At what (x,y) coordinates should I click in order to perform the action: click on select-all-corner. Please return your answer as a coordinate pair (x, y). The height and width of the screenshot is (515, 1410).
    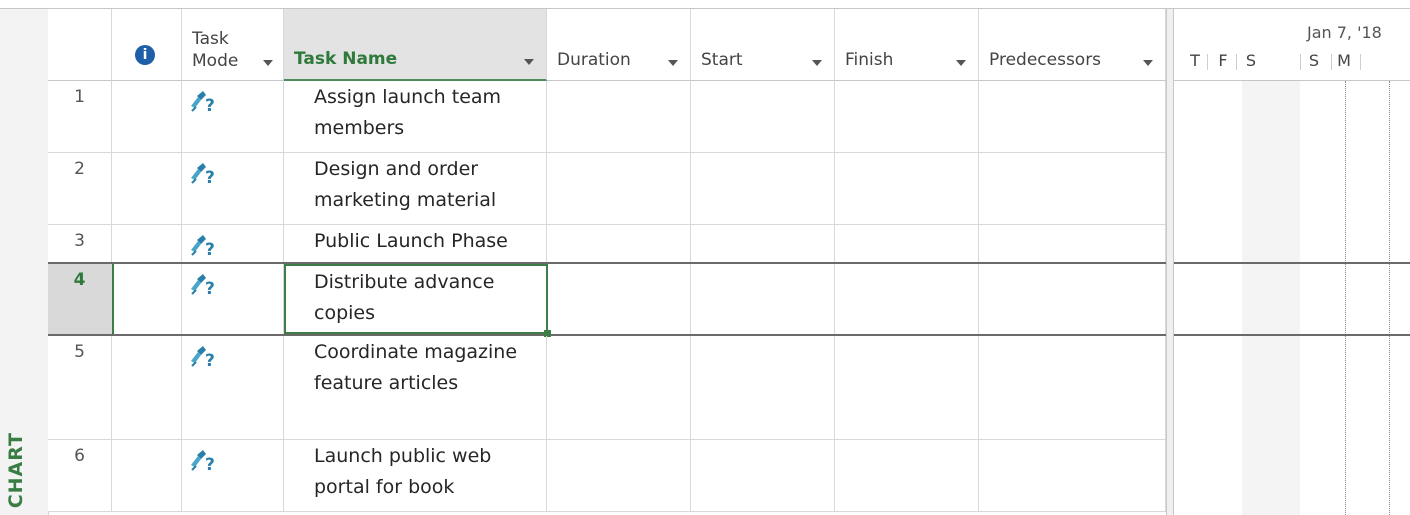
    Looking at the image, I should click on (80, 45).